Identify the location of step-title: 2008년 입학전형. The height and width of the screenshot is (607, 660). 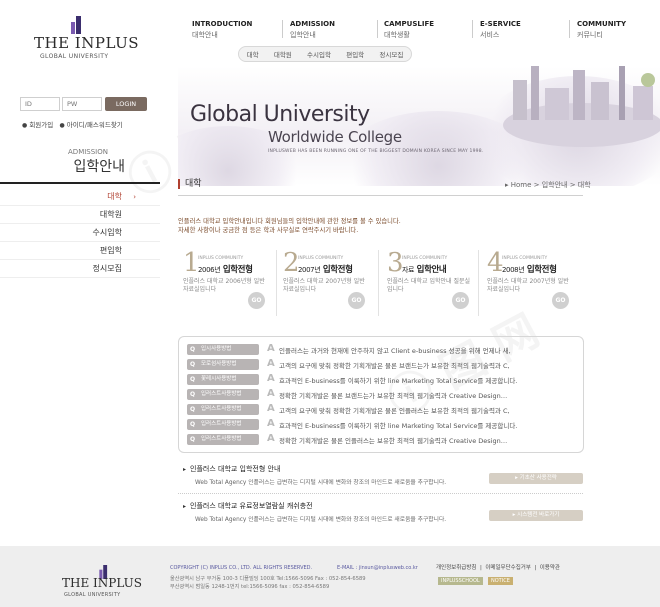
(529, 269).